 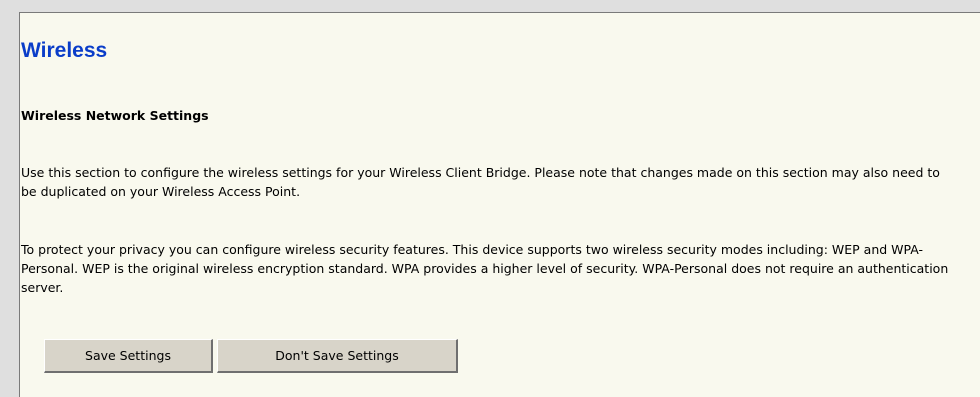 I want to click on section-subtitle: Wireless Network Settings, so click(x=115, y=115).